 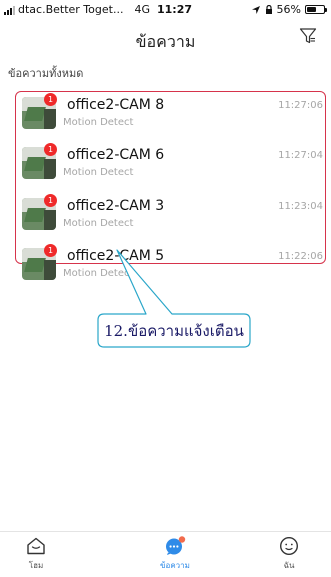 I want to click on status-left: dtac.Better Toget... 4G 11:27, so click(x=98, y=9).